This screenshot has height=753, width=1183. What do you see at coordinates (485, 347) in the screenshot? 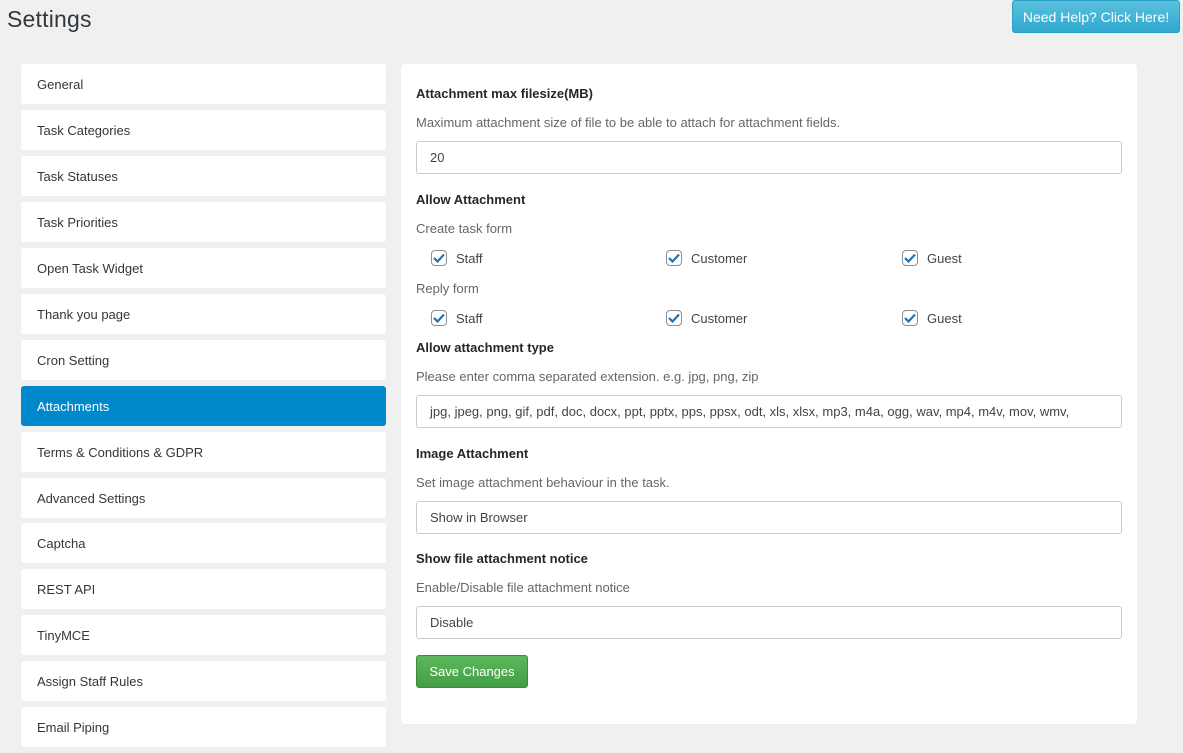
I see `attachment-type-title: Allow attachment type` at bounding box center [485, 347].